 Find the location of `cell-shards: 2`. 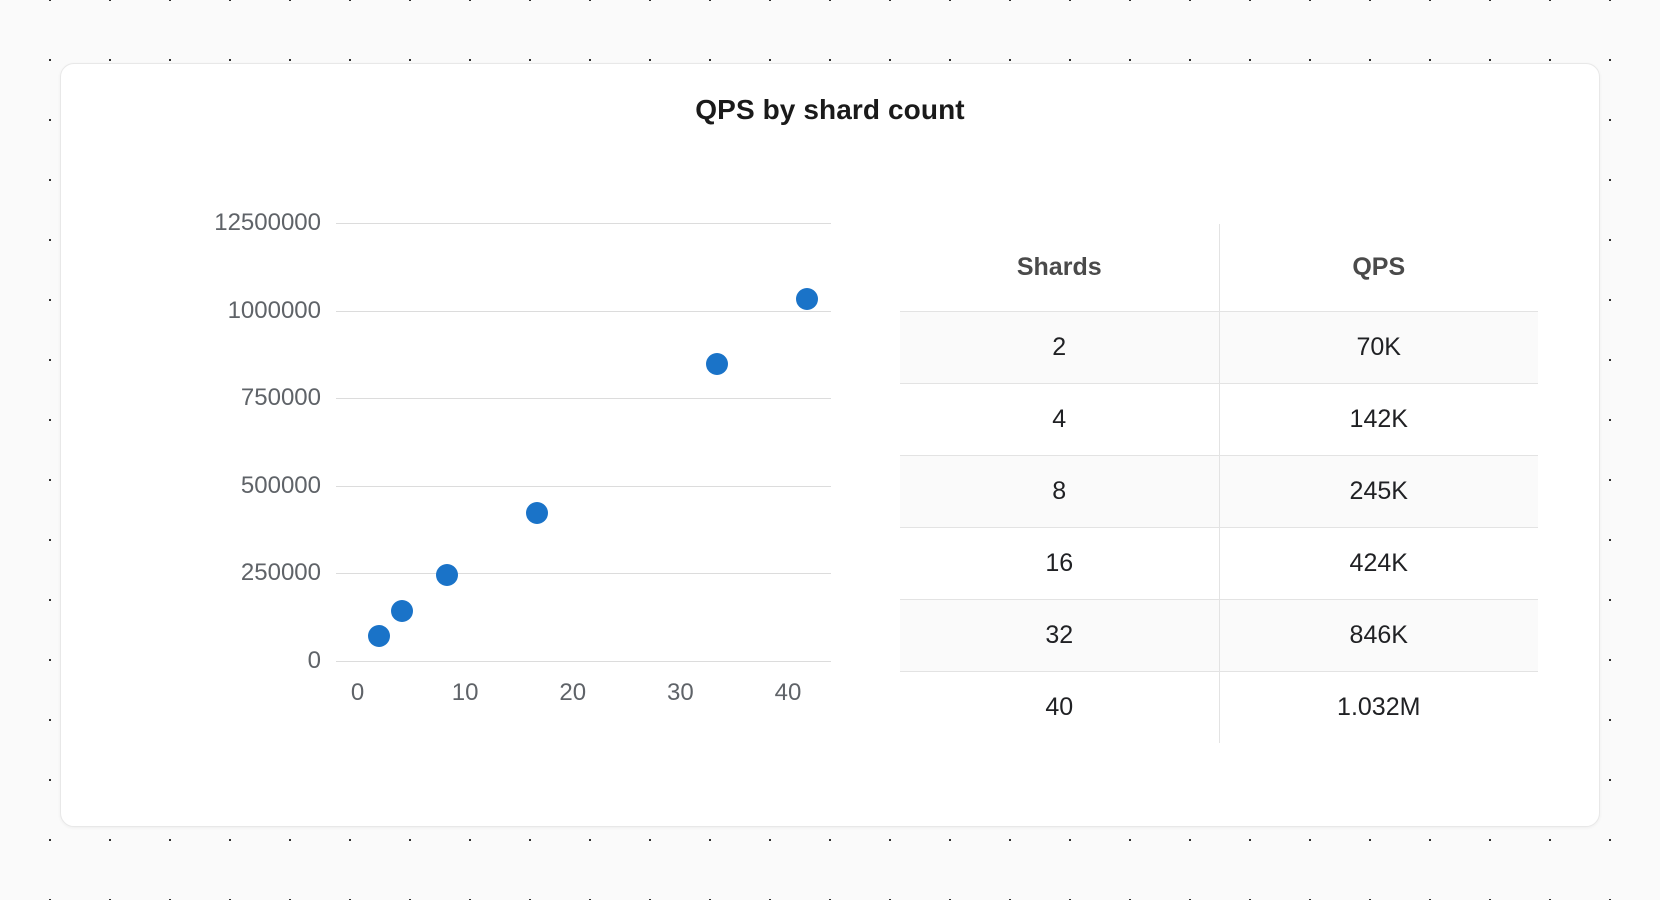

cell-shards: 2 is located at coordinates (1060, 347).